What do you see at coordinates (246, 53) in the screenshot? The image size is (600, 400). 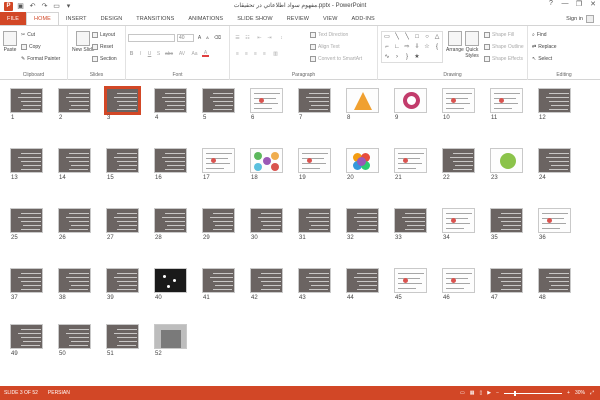 I see `align-center-icon: ≡` at bounding box center [246, 53].